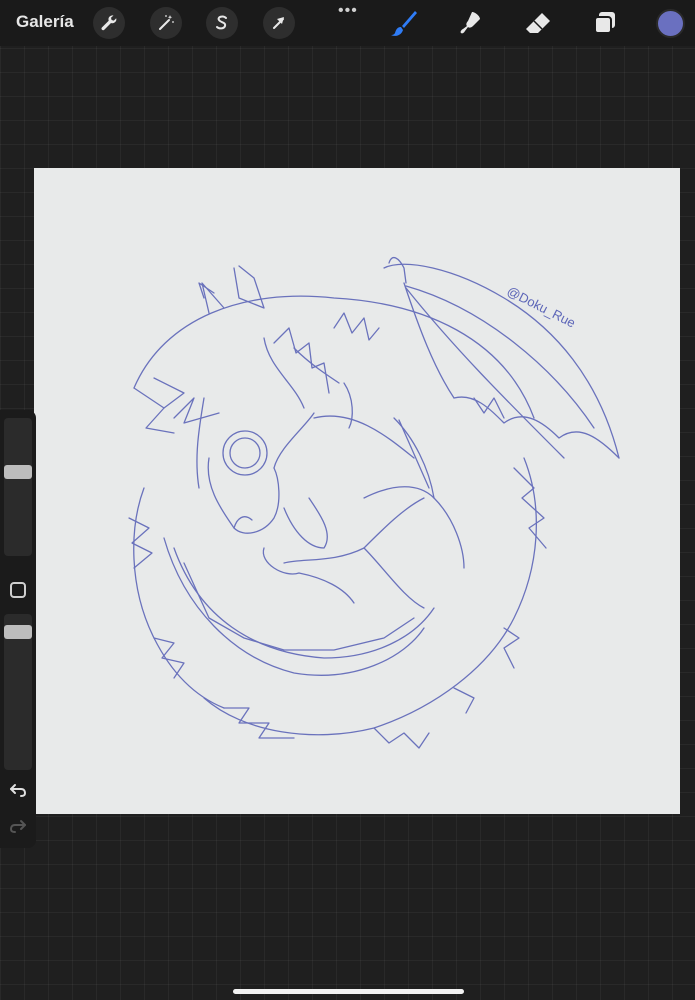 This screenshot has height=1000, width=695. What do you see at coordinates (670, 23) in the screenshot?
I see `color-picker-button` at bounding box center [670, 23].